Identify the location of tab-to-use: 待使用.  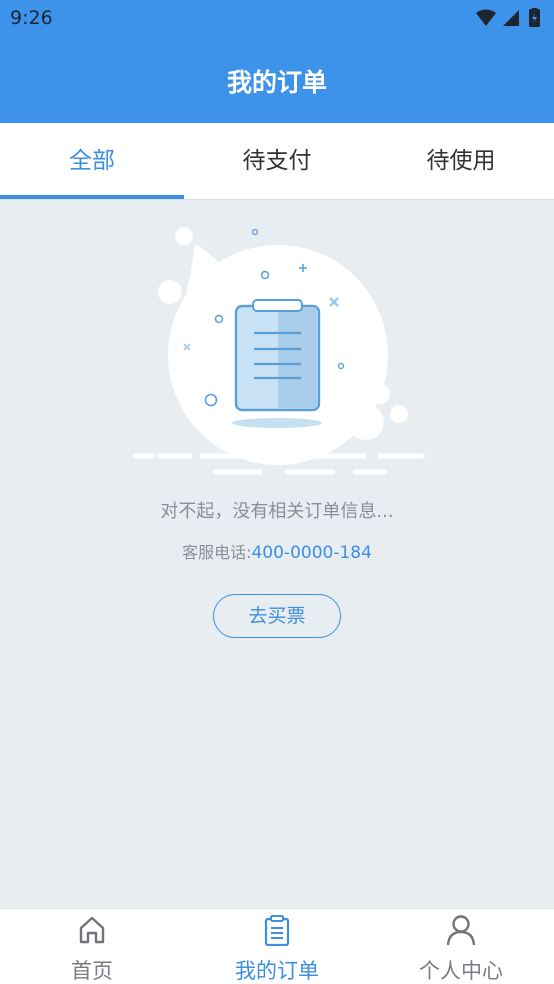
(461, 161).